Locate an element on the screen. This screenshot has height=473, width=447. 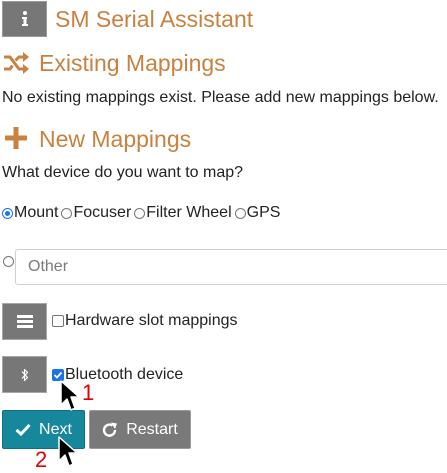
radio-mount: Mount is located at coordinates (30, 213).